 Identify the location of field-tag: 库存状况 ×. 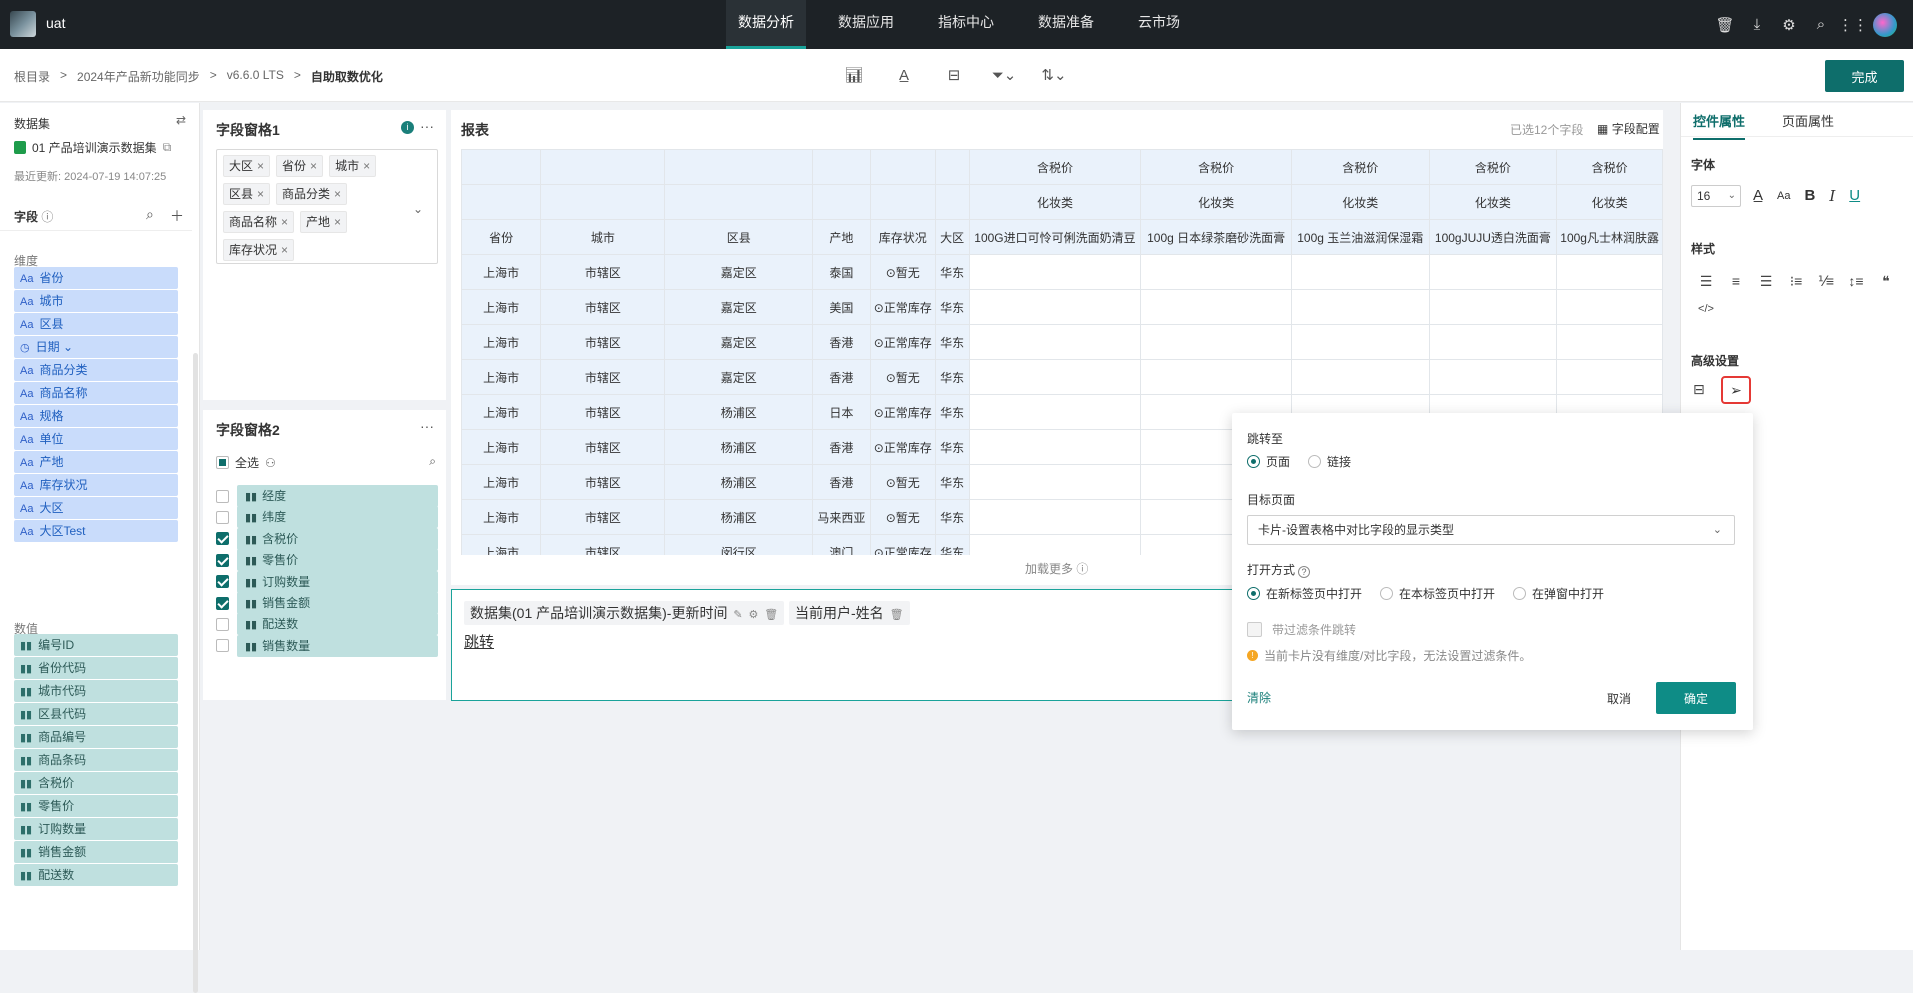
(259, 250).